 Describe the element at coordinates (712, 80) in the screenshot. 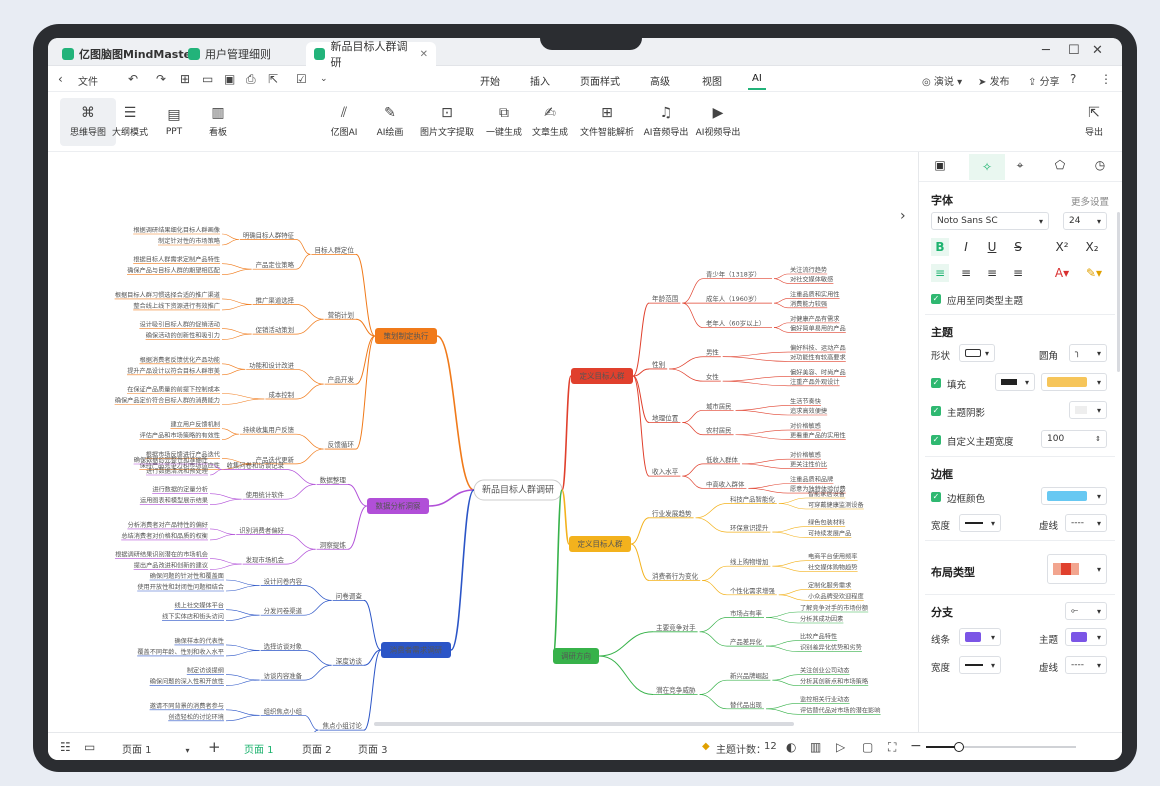

I see `menu-view: 视图` at that location.